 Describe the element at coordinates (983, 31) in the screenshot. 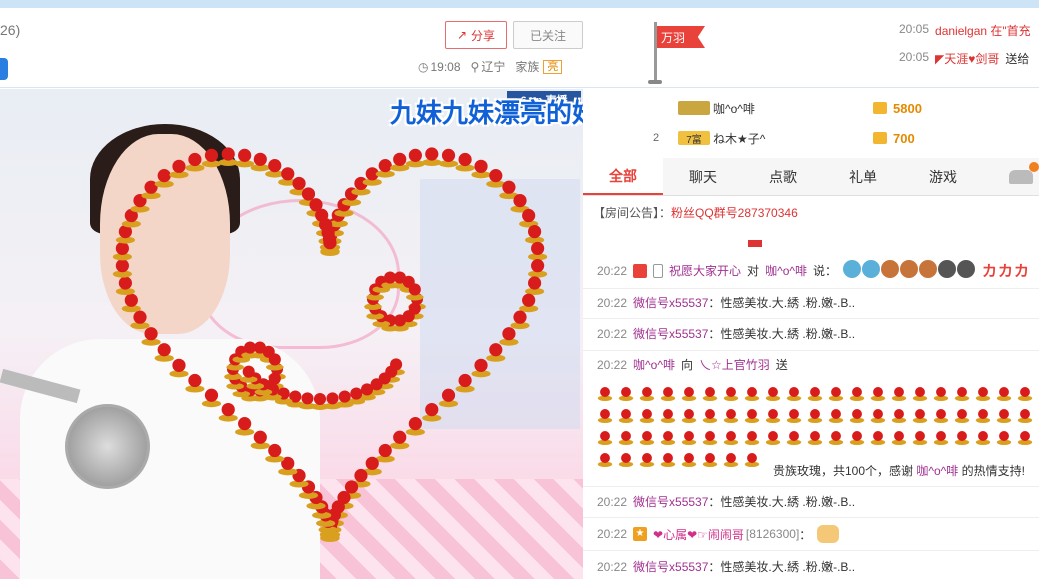

I see `news-text: danielgan 在"首充` at that location.